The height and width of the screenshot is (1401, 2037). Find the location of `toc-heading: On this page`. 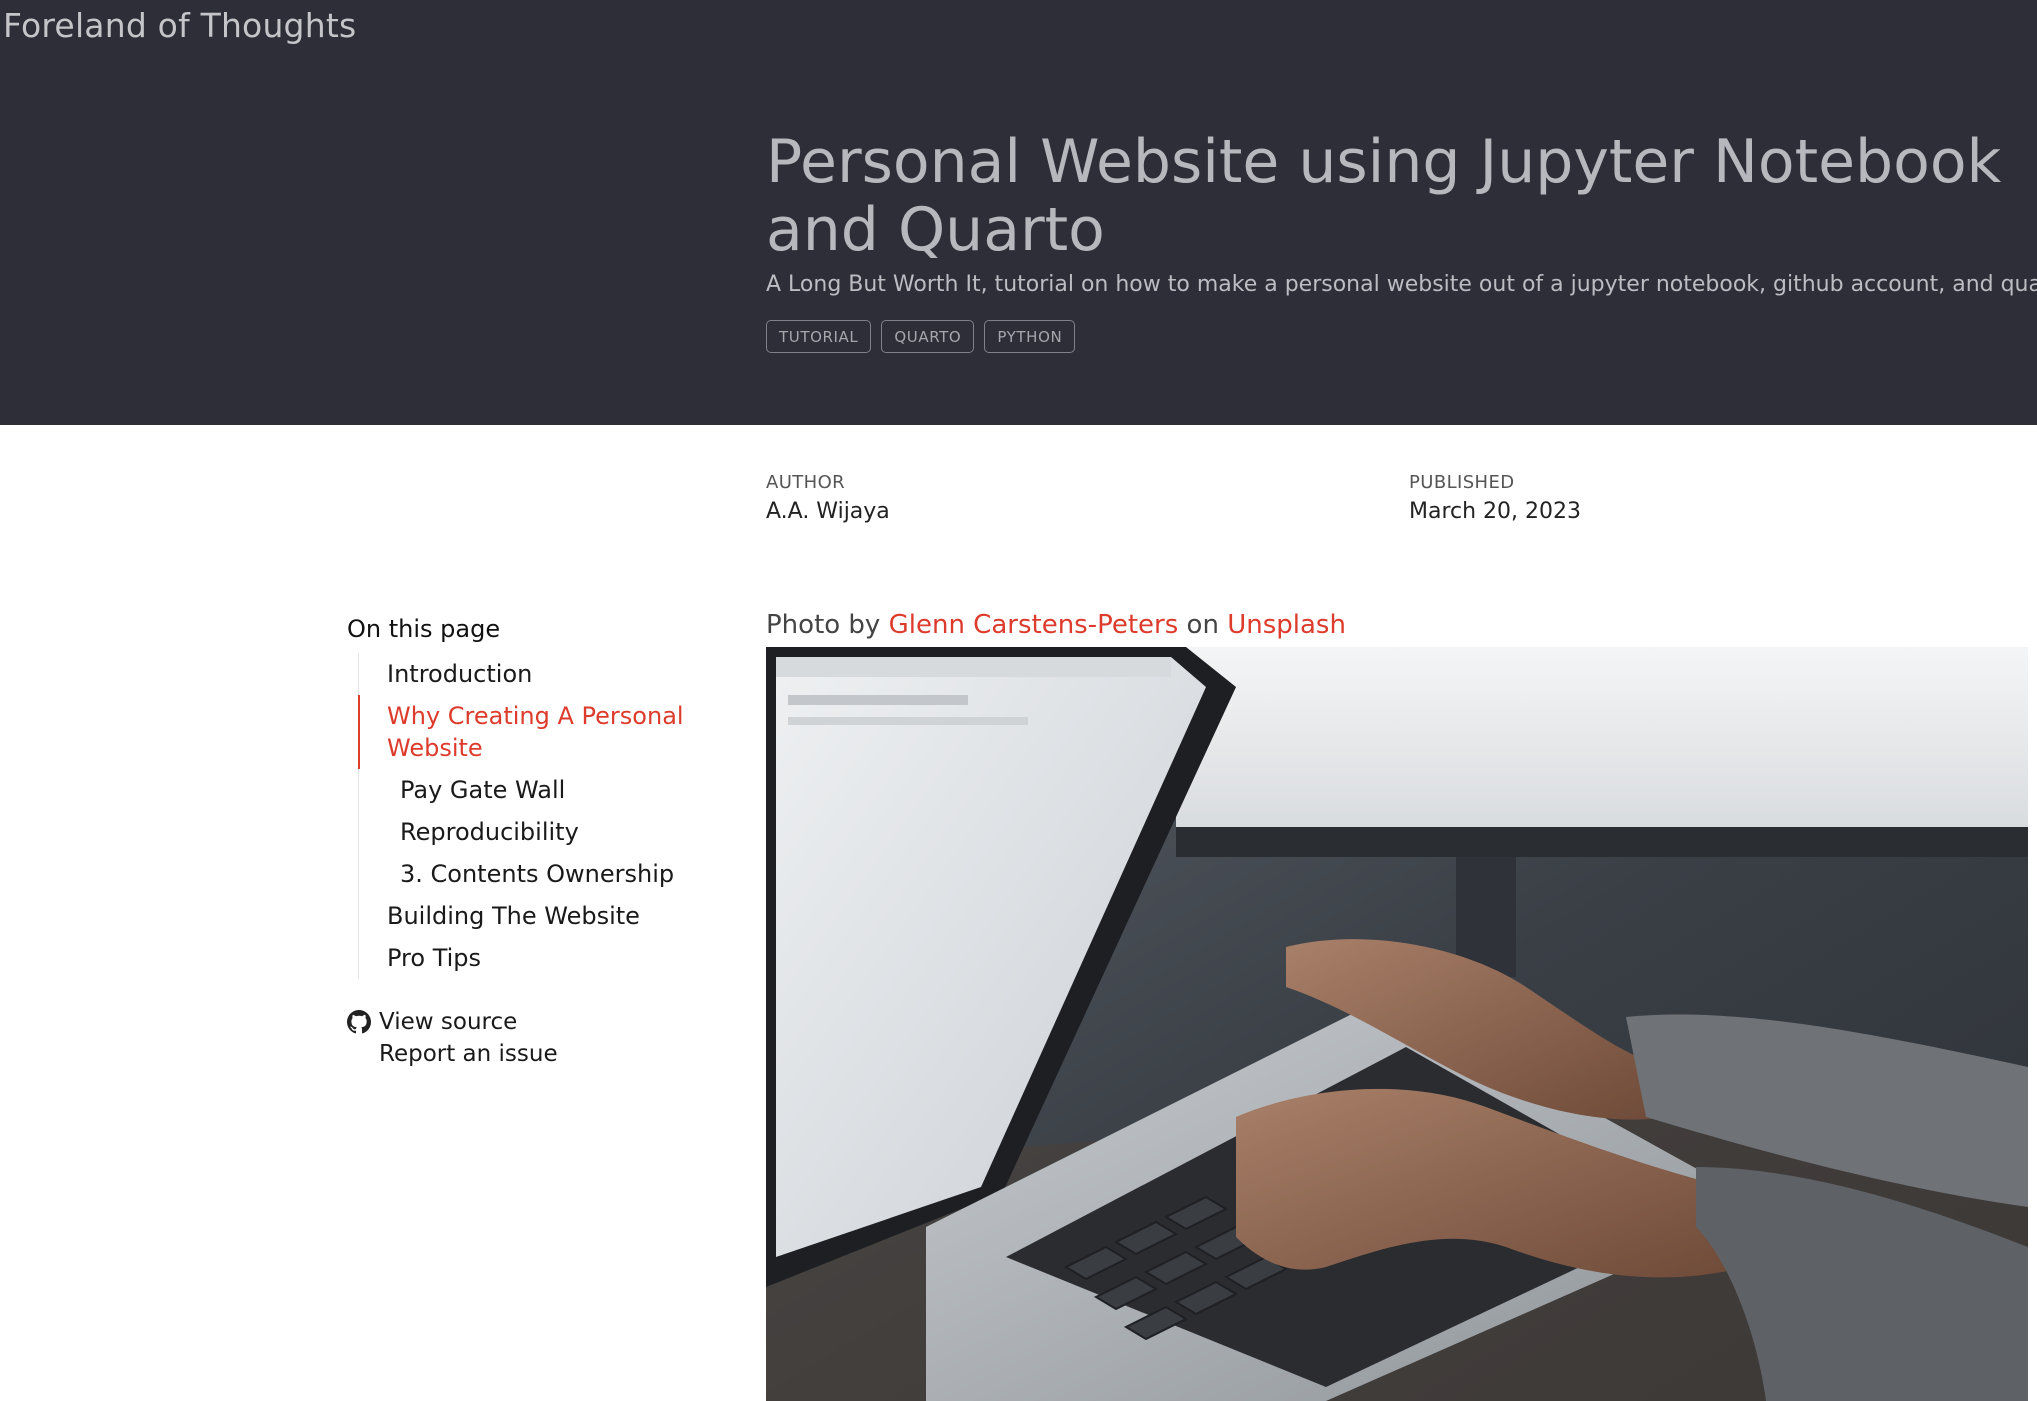

toc-heading: On this page is located at coordinates (424, 629).